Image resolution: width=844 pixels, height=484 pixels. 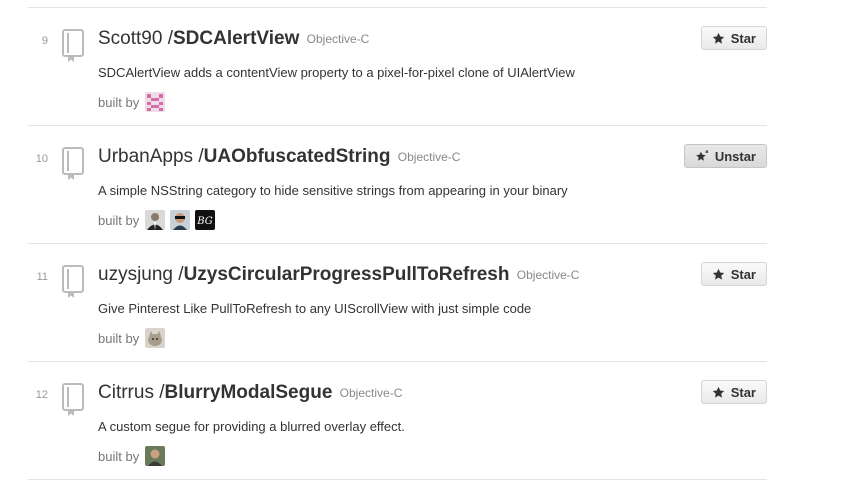 I want to click on unstar-button: Unstar, so click(x=725, y=156).